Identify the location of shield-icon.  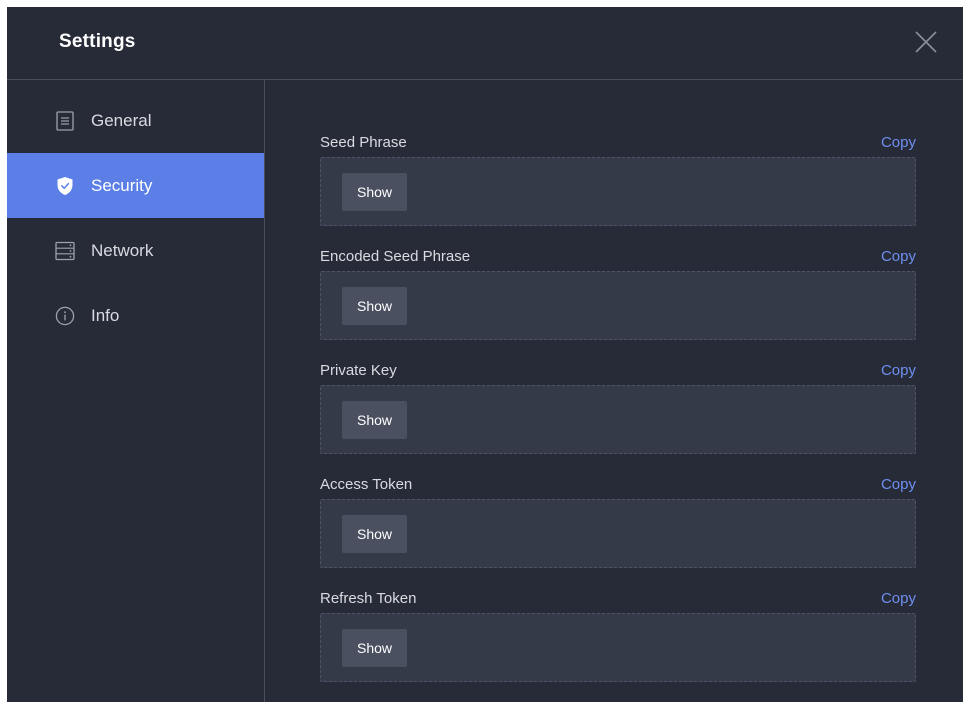
(65, 186).